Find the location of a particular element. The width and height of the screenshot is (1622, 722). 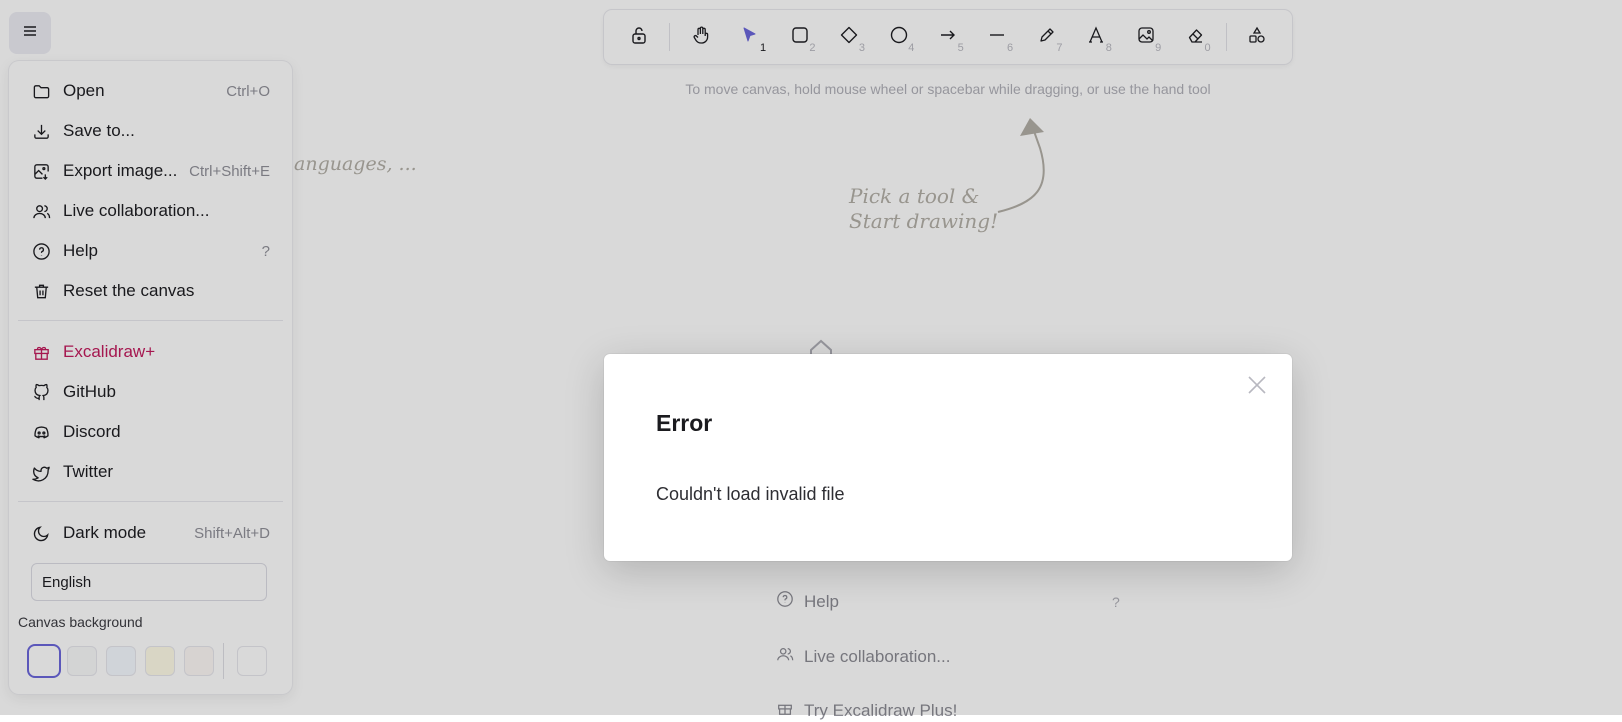

close-icon is located at coordinates (1257, 387).